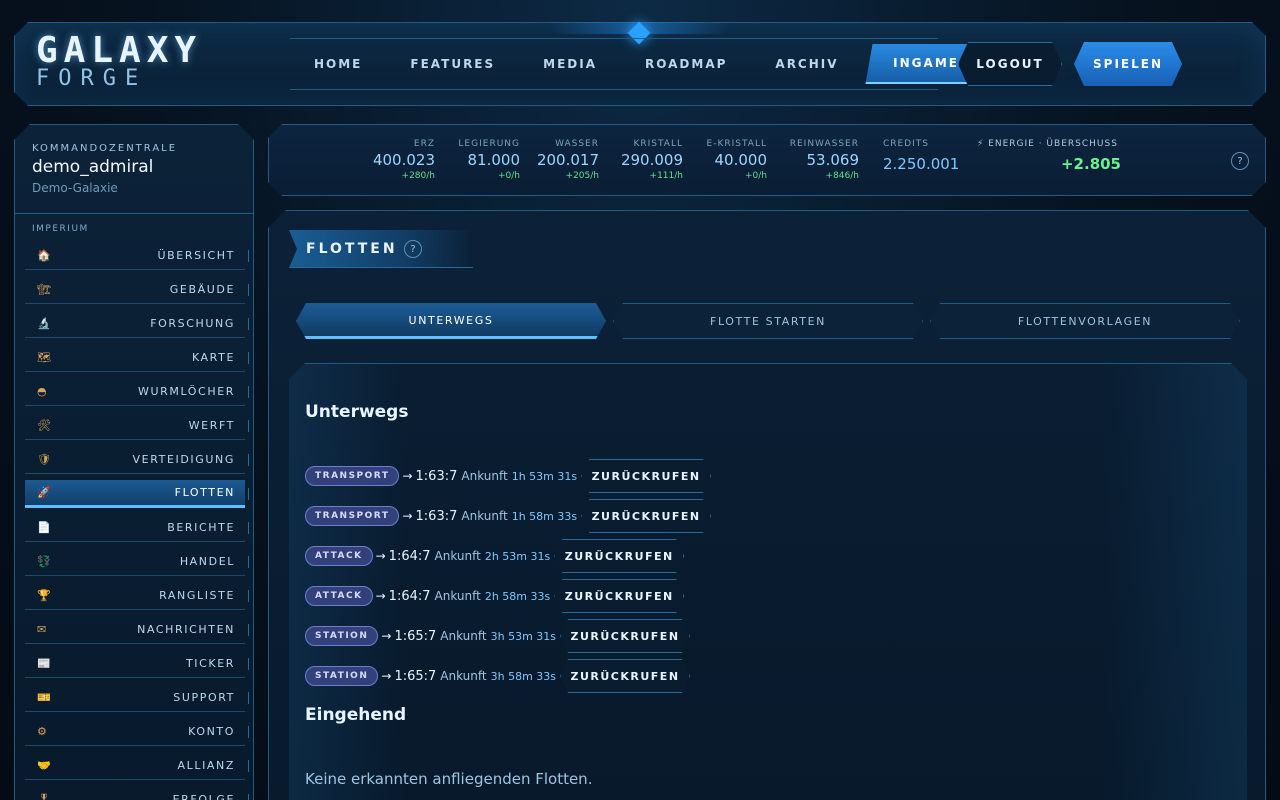  Describe the element at coordinates (135, 698) in the screenshot. I see `sidebar-item: 🎫 SUPPORT` at that location.